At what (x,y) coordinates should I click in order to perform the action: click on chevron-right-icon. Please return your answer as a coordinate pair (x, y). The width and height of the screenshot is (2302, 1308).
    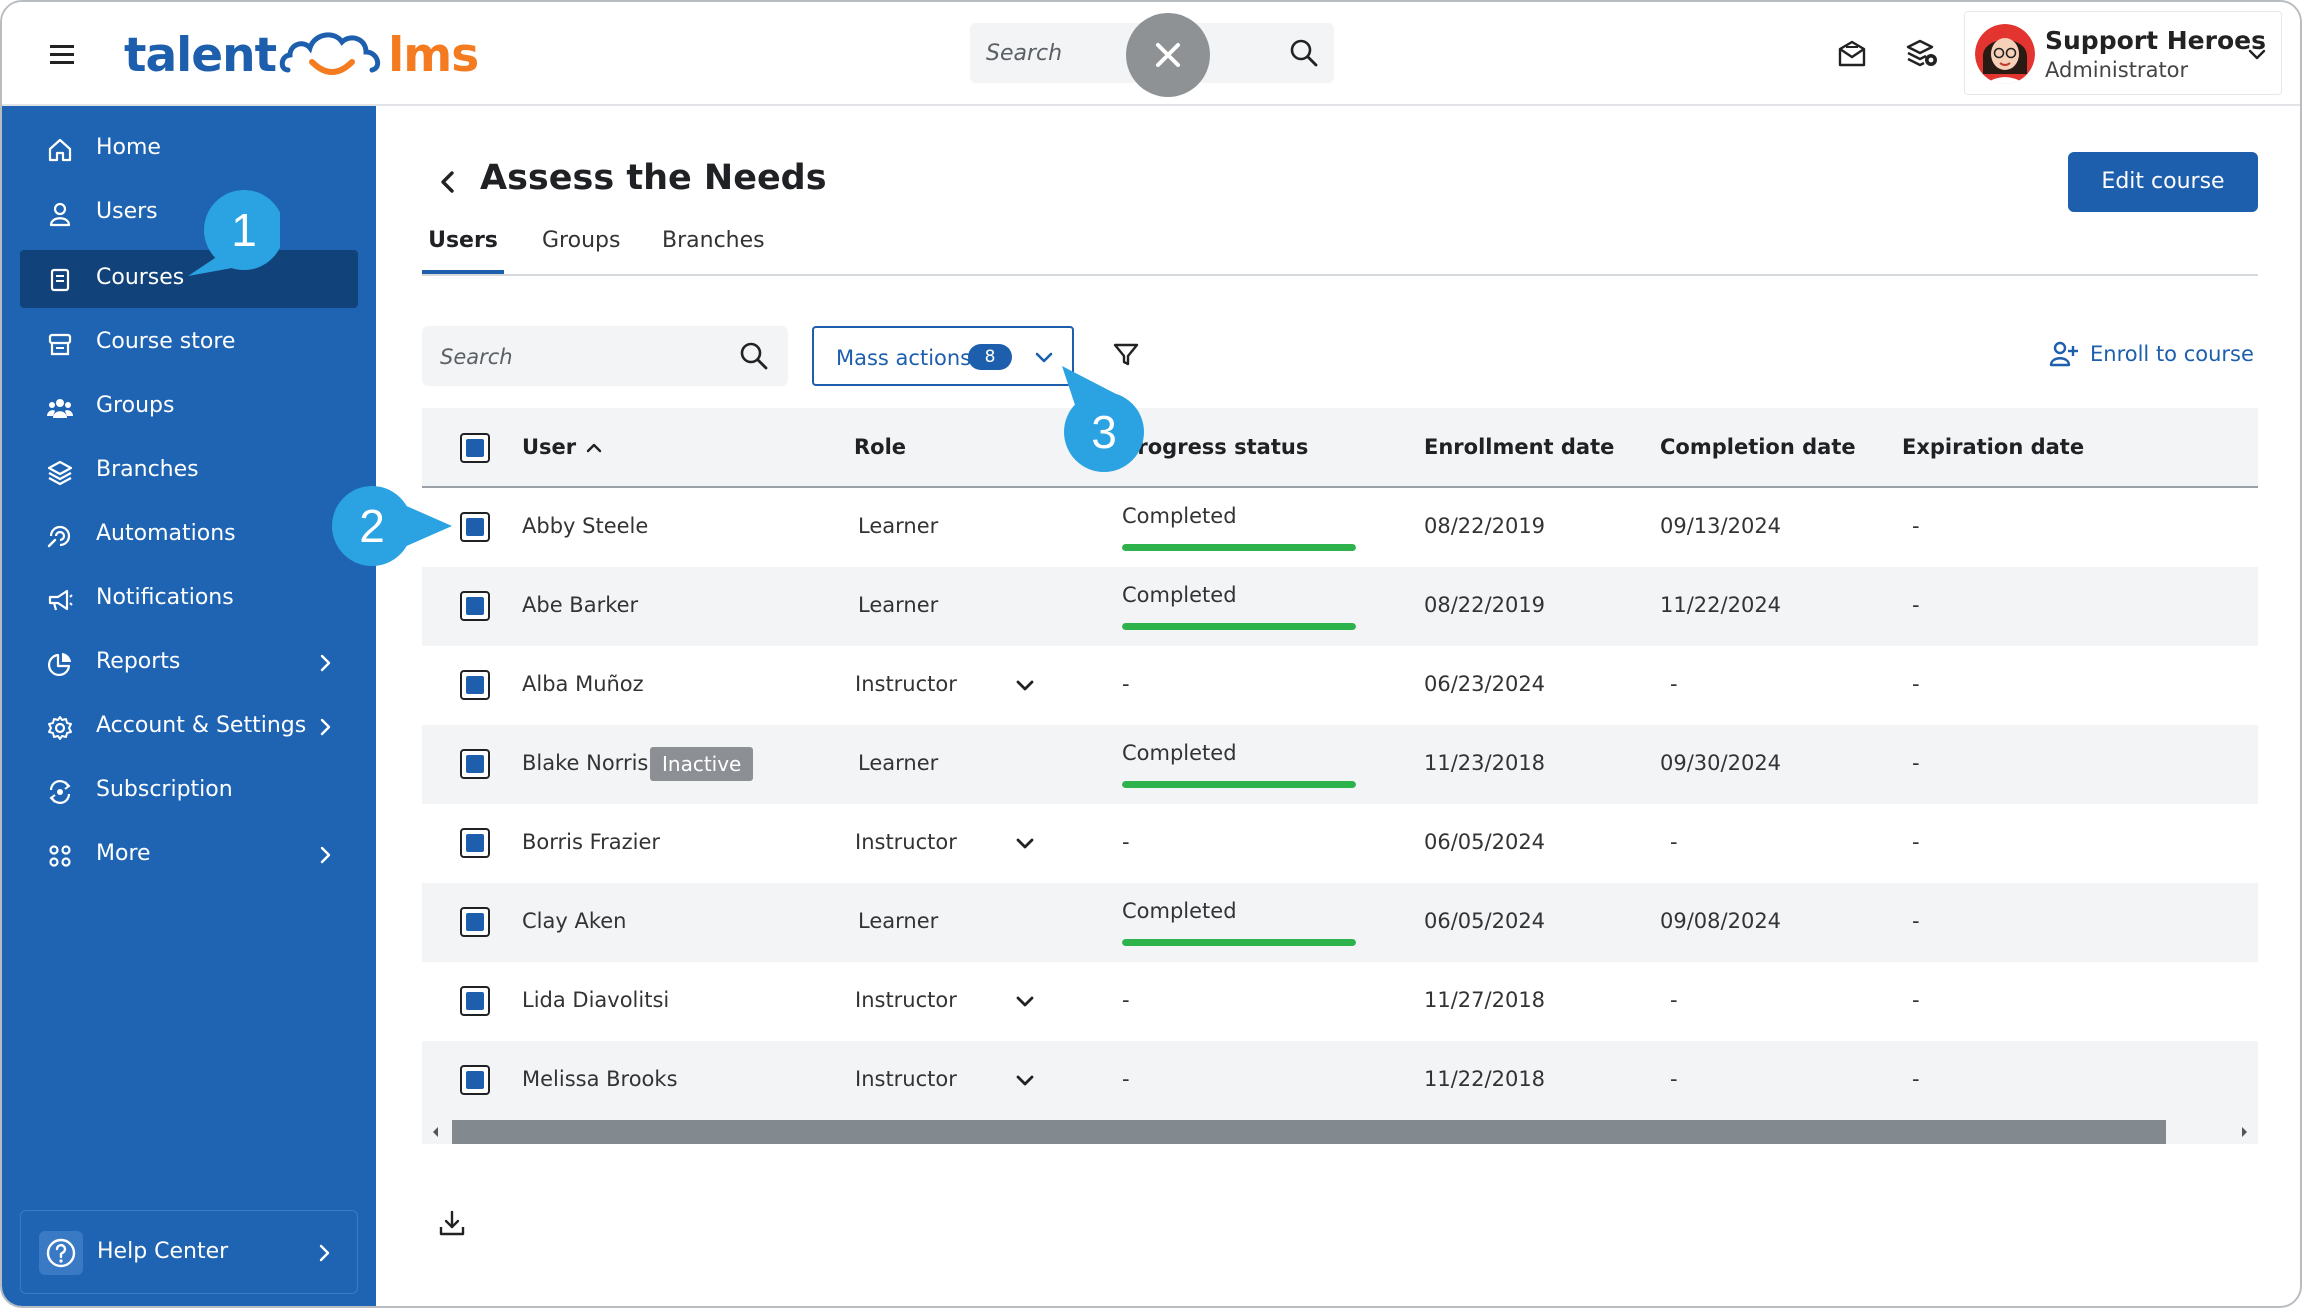
    Looking at the image, I should click on (325, 855).